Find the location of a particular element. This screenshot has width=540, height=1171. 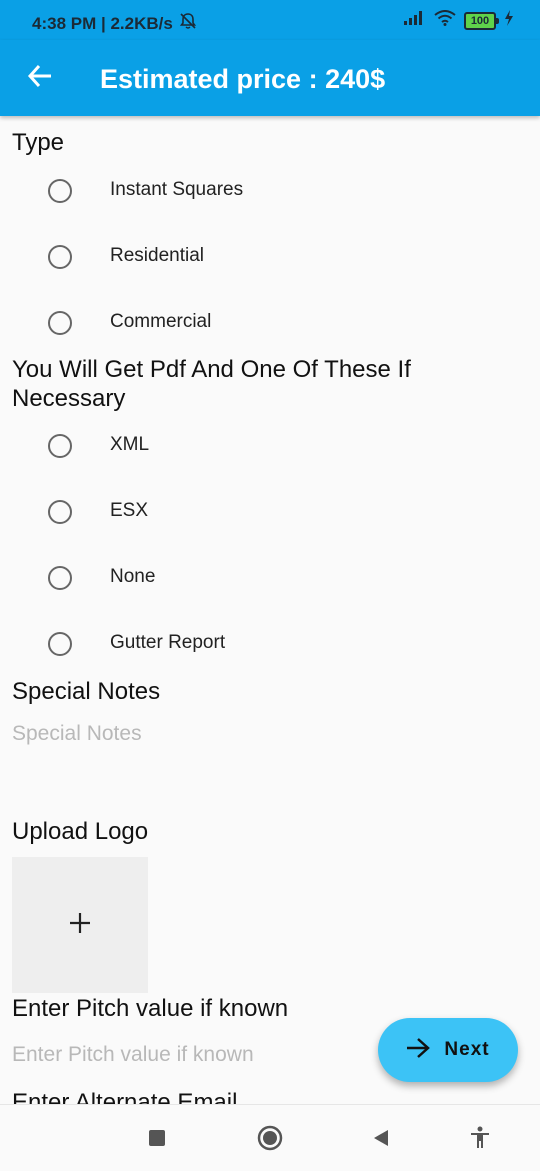

radio-option-xml: XML is located at coordinates (270, 446).